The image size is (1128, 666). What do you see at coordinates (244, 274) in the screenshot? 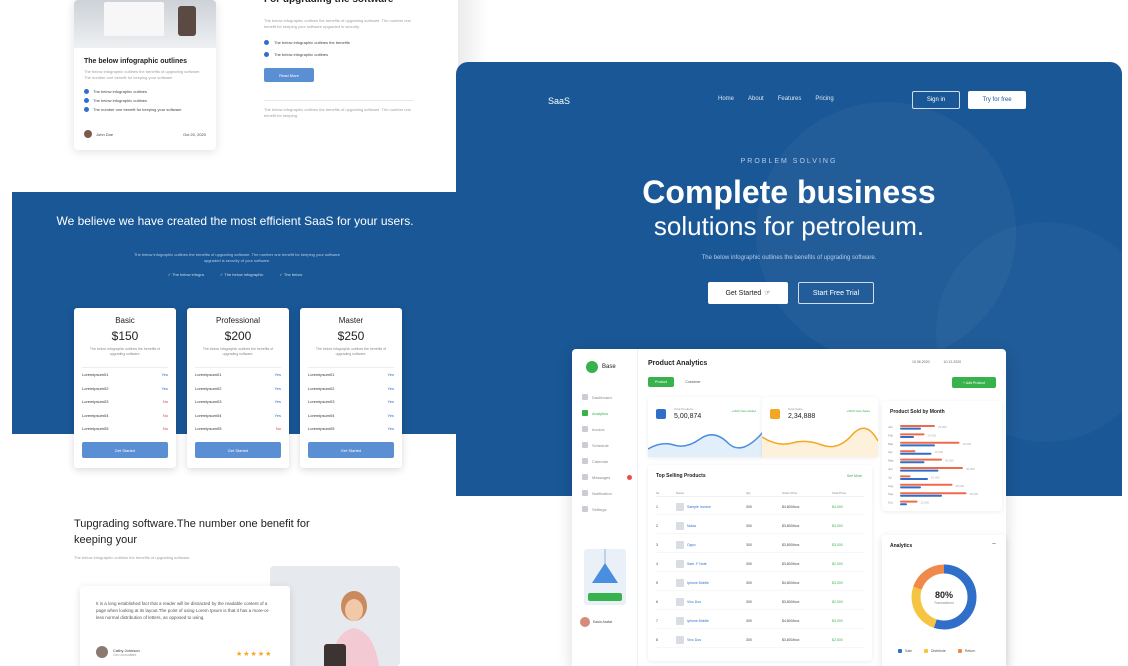
I see `check-label: The below infographic` at bounding box center [244, 274].